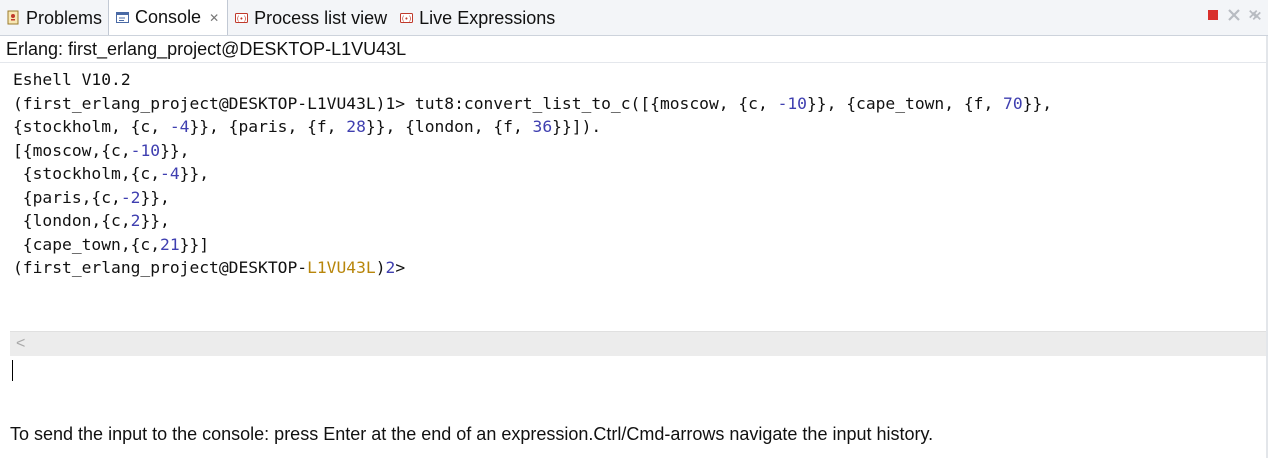  I want to click on scroll-left-icon: <, so click(20, 344).